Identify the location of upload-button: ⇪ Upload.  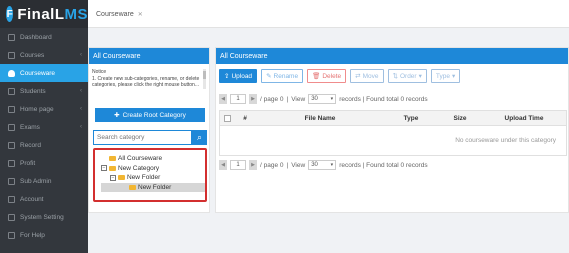
(238, 76).